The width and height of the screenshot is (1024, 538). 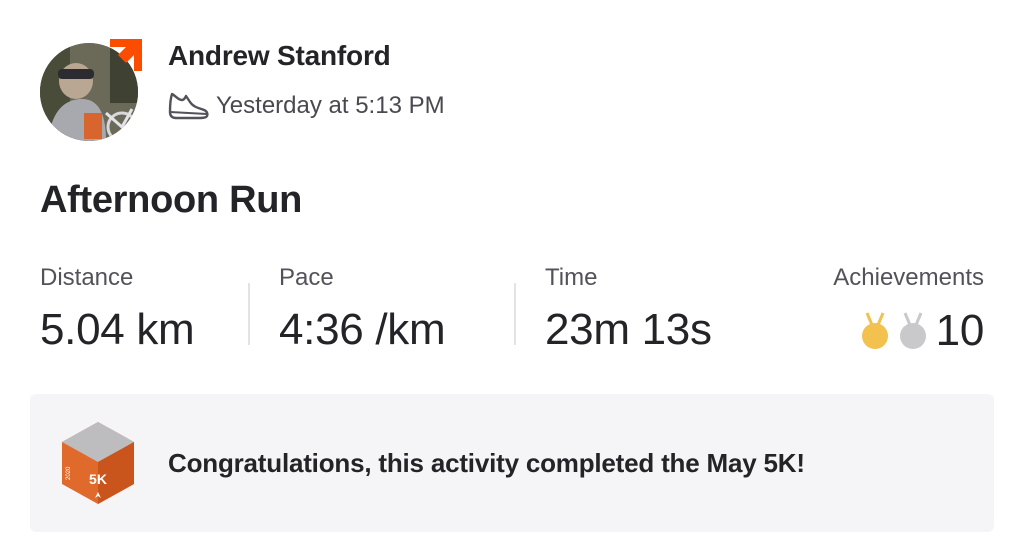 What do you see at coordinates (960, 330) in the screenshot?
I see `achievements-count: 10` at bounding box center [960, 330].